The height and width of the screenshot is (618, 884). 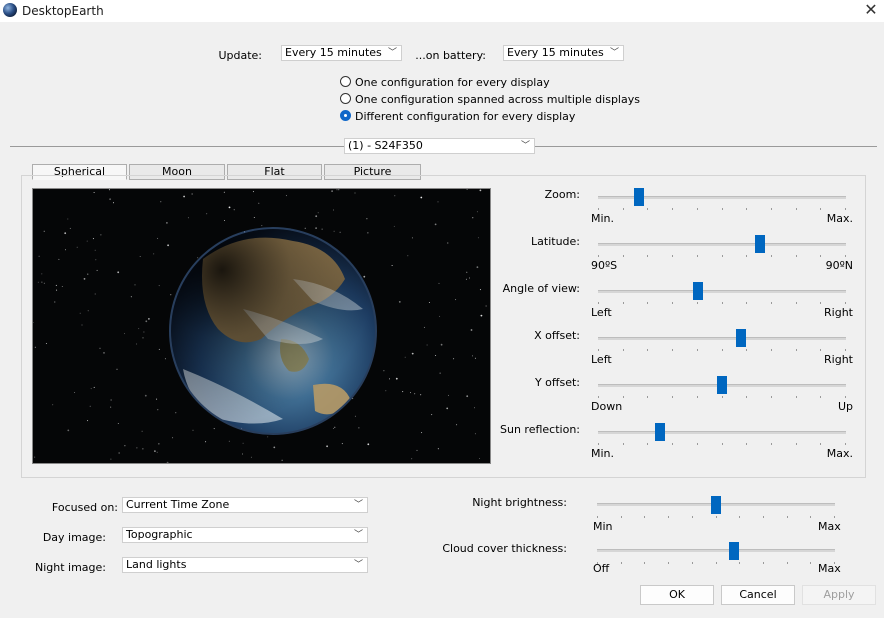 I want to click on night-brightness-max: Max, so click(x=829, y=526).